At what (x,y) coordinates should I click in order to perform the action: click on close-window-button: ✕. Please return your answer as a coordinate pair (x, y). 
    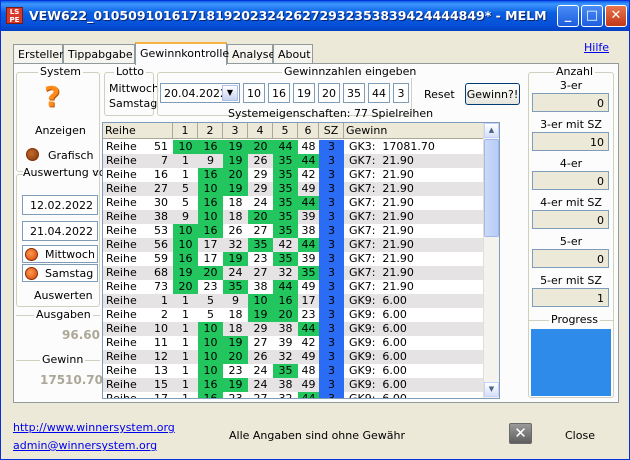
    Looking at the image, I should click on (616, 16).